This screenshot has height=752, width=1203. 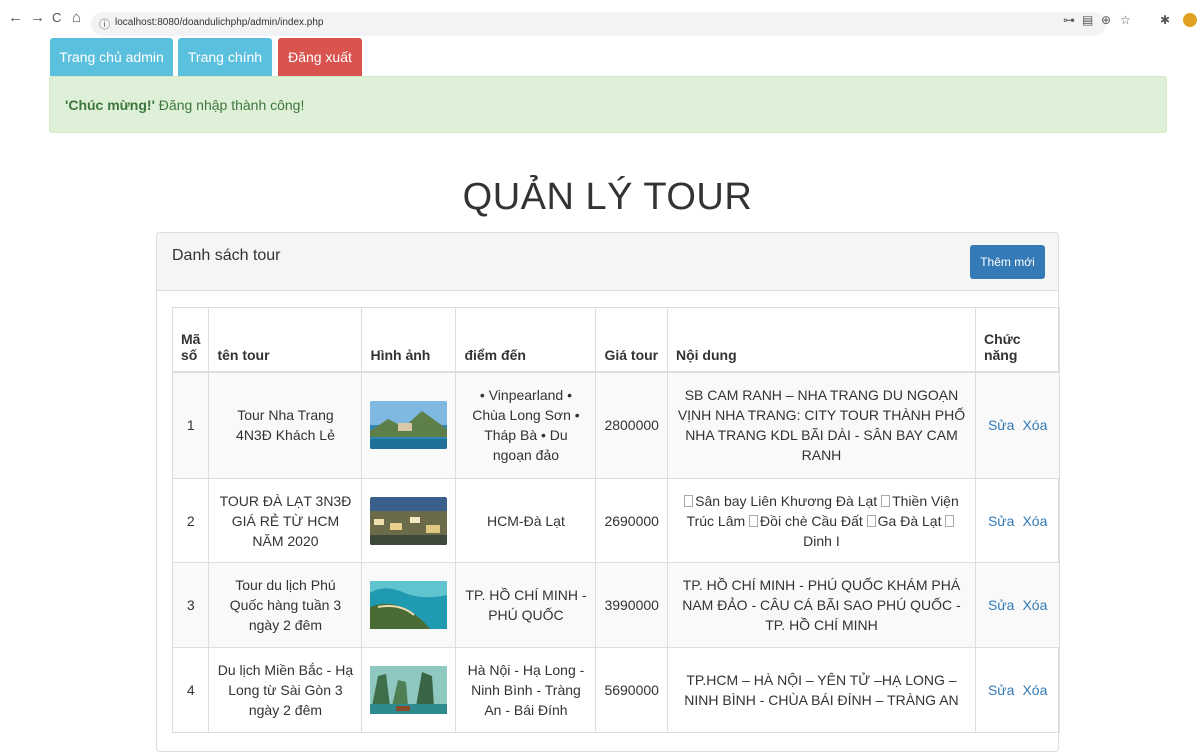 I want to click on cell-id: 2, so click(x=190, y=520).